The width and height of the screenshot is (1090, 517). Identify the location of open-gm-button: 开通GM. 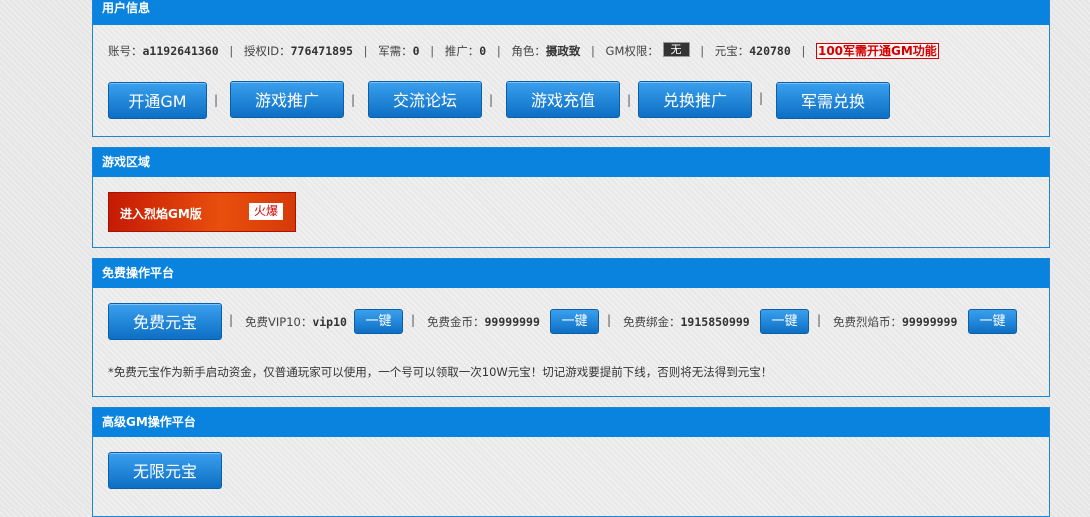
(157, 100).